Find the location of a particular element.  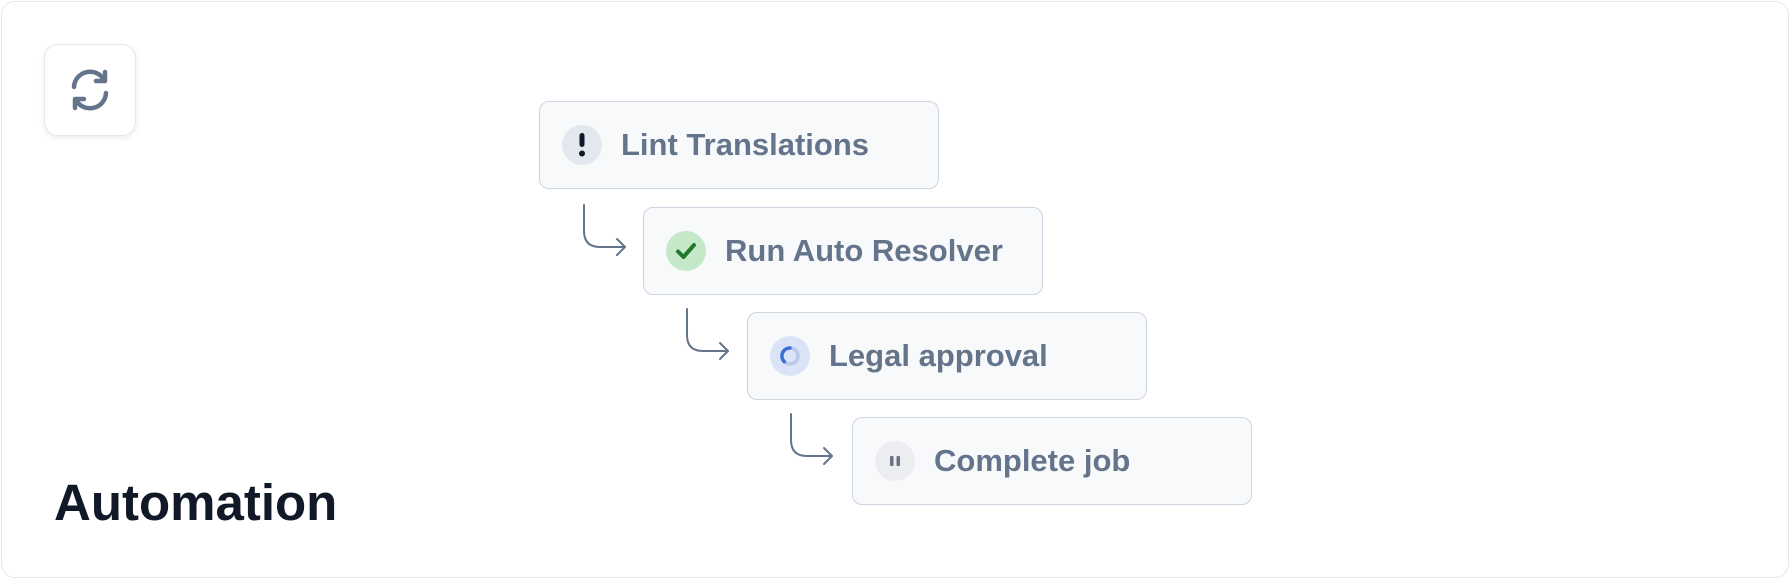

page-title: Automation is located at coordinates (196, 502).